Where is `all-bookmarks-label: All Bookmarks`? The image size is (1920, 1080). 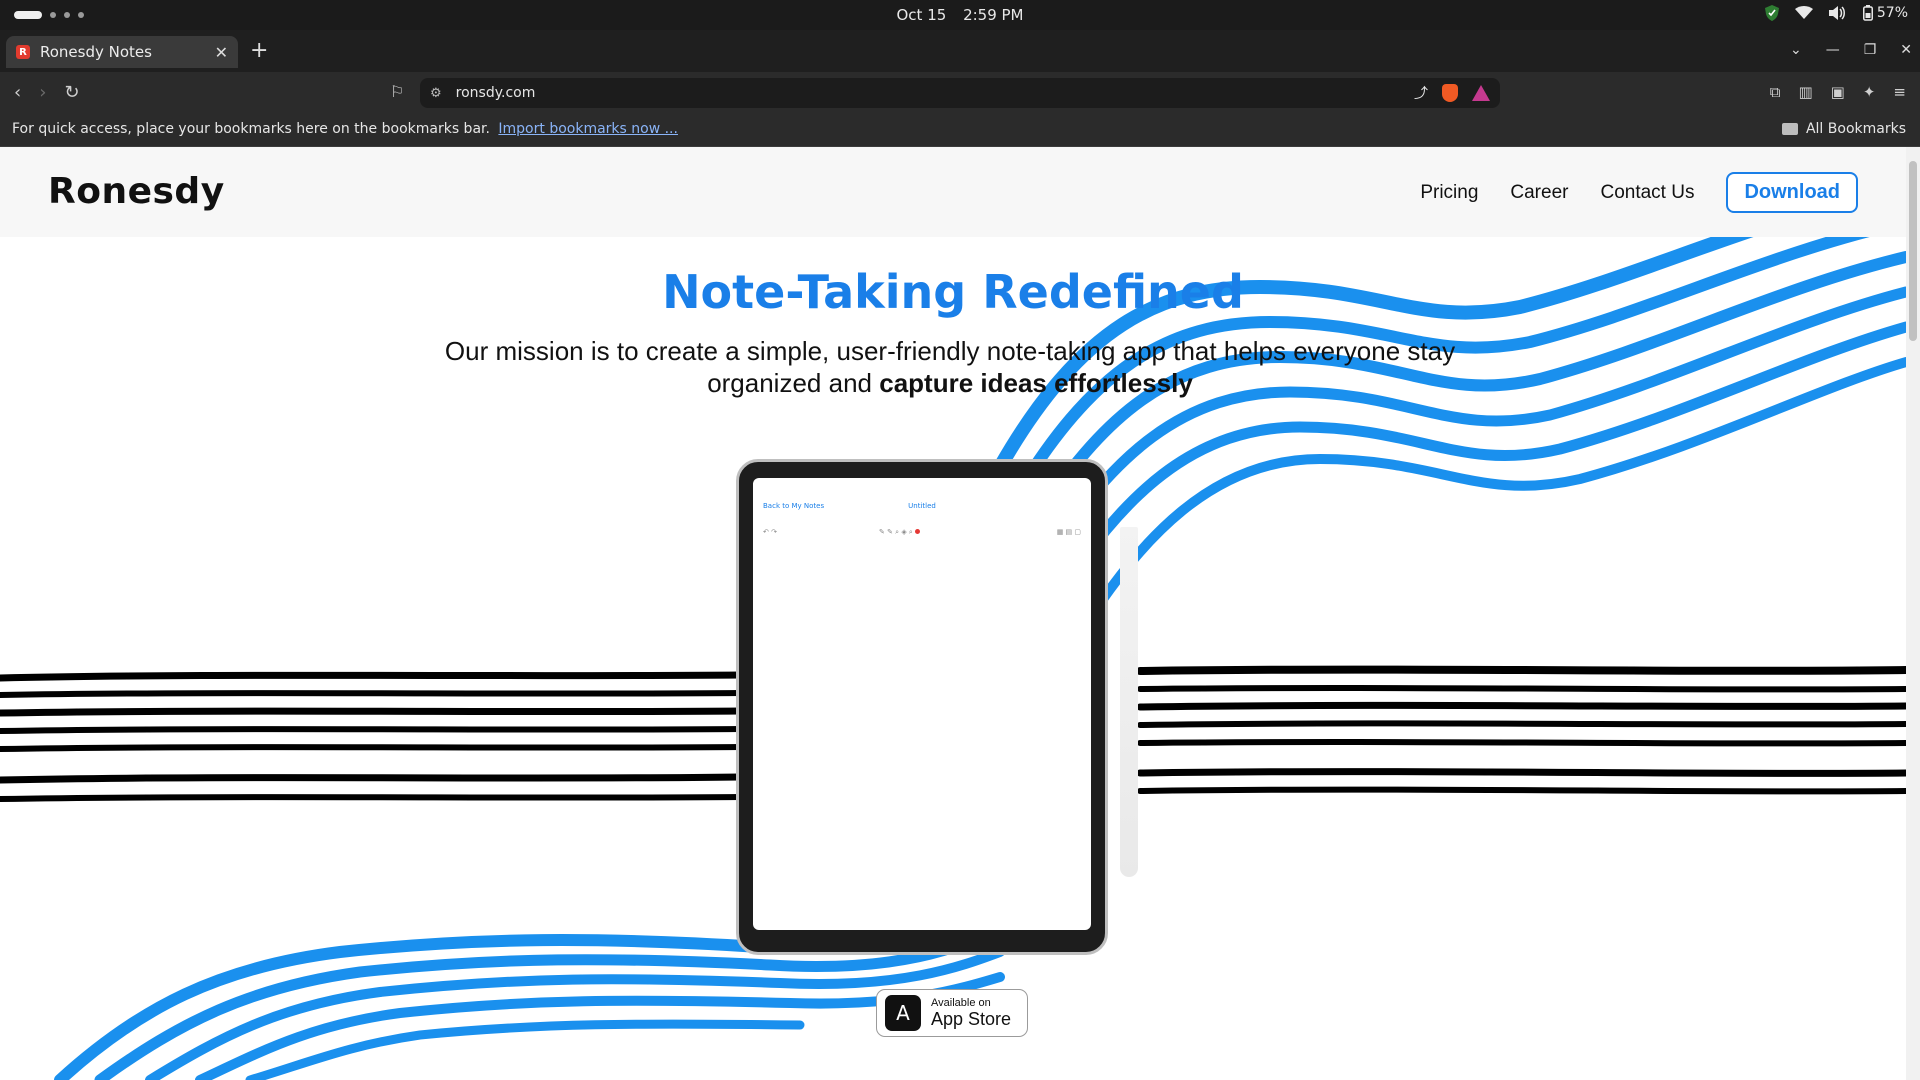
all-bookmarks-label: All Bookmarks is located at coordinates (1855, 129).